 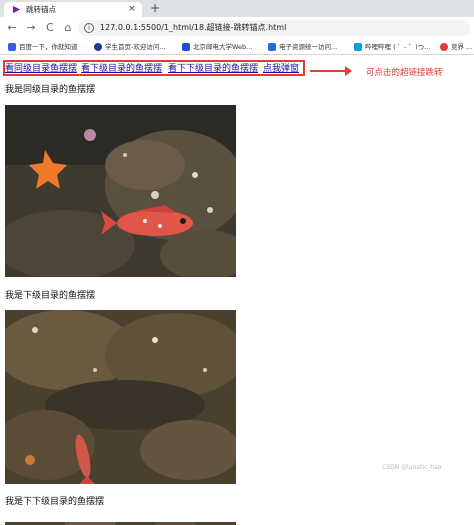 I want to click on new-tab-button: +, so click(x=155, y=8).